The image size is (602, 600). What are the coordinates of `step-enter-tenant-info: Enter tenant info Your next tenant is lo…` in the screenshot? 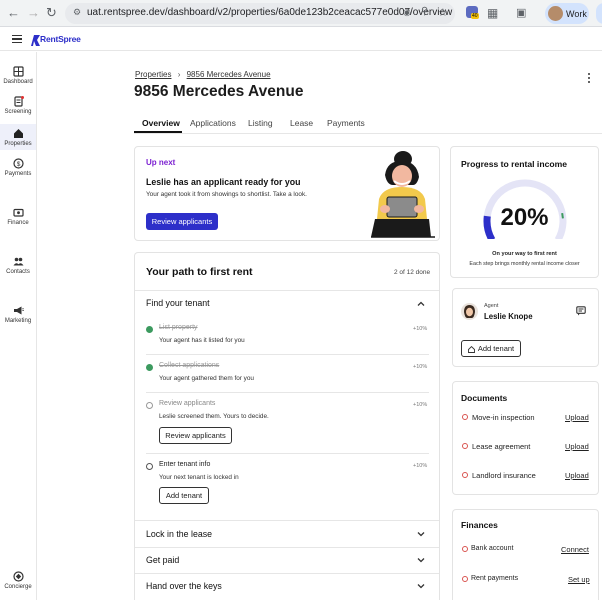 It's located at (287, 485).